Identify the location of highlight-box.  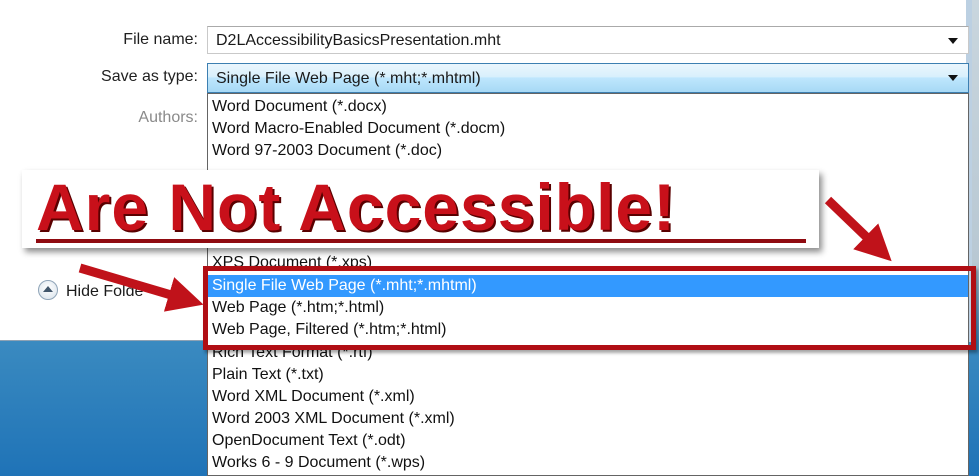
(589, 308).